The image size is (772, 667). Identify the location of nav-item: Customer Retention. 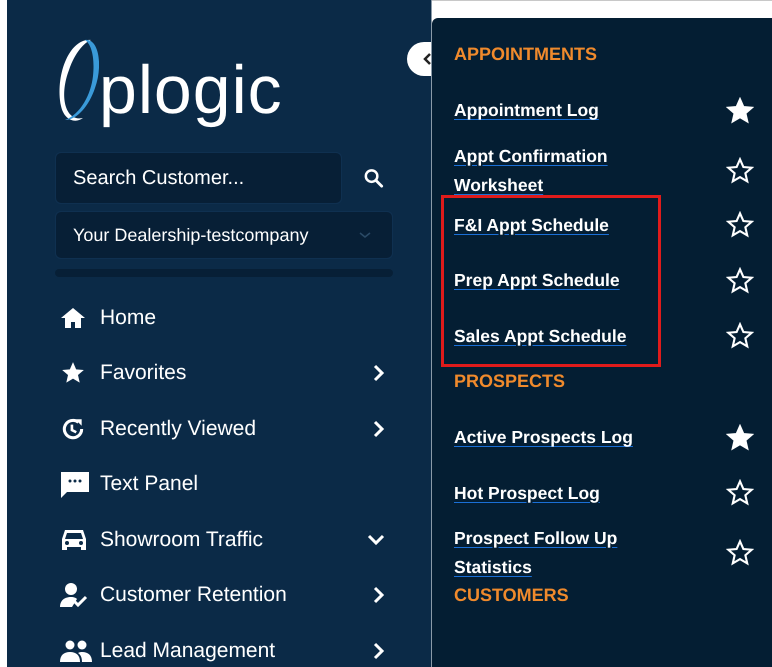
(222, 595).